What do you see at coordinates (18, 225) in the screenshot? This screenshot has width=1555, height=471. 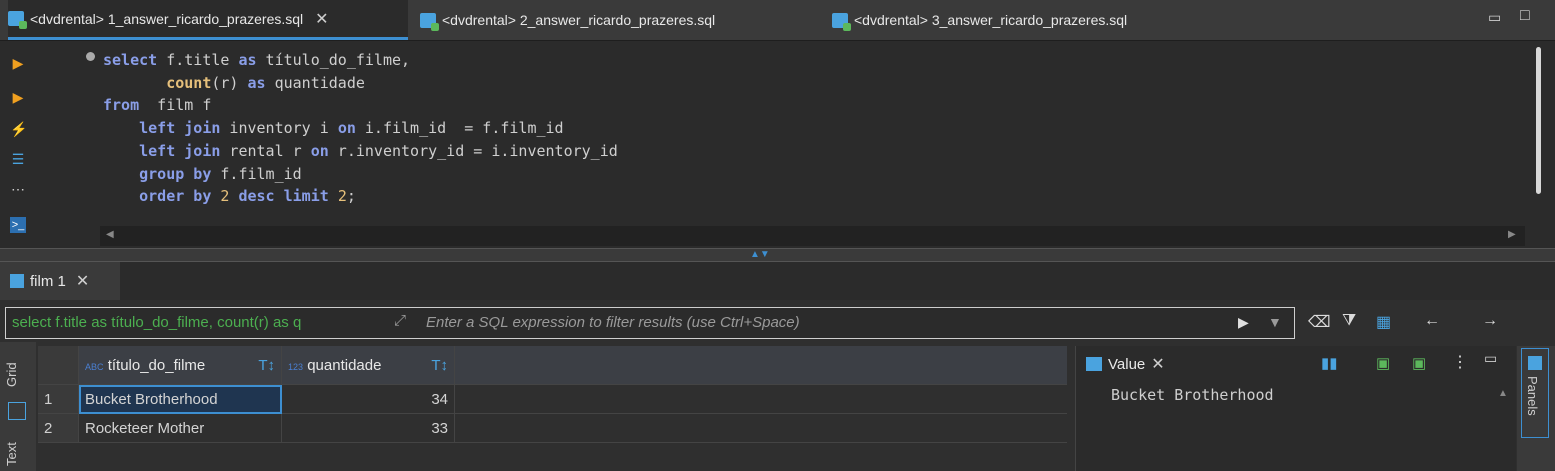 I see `terminal-icon: >_` at bounding box center [18, 225].